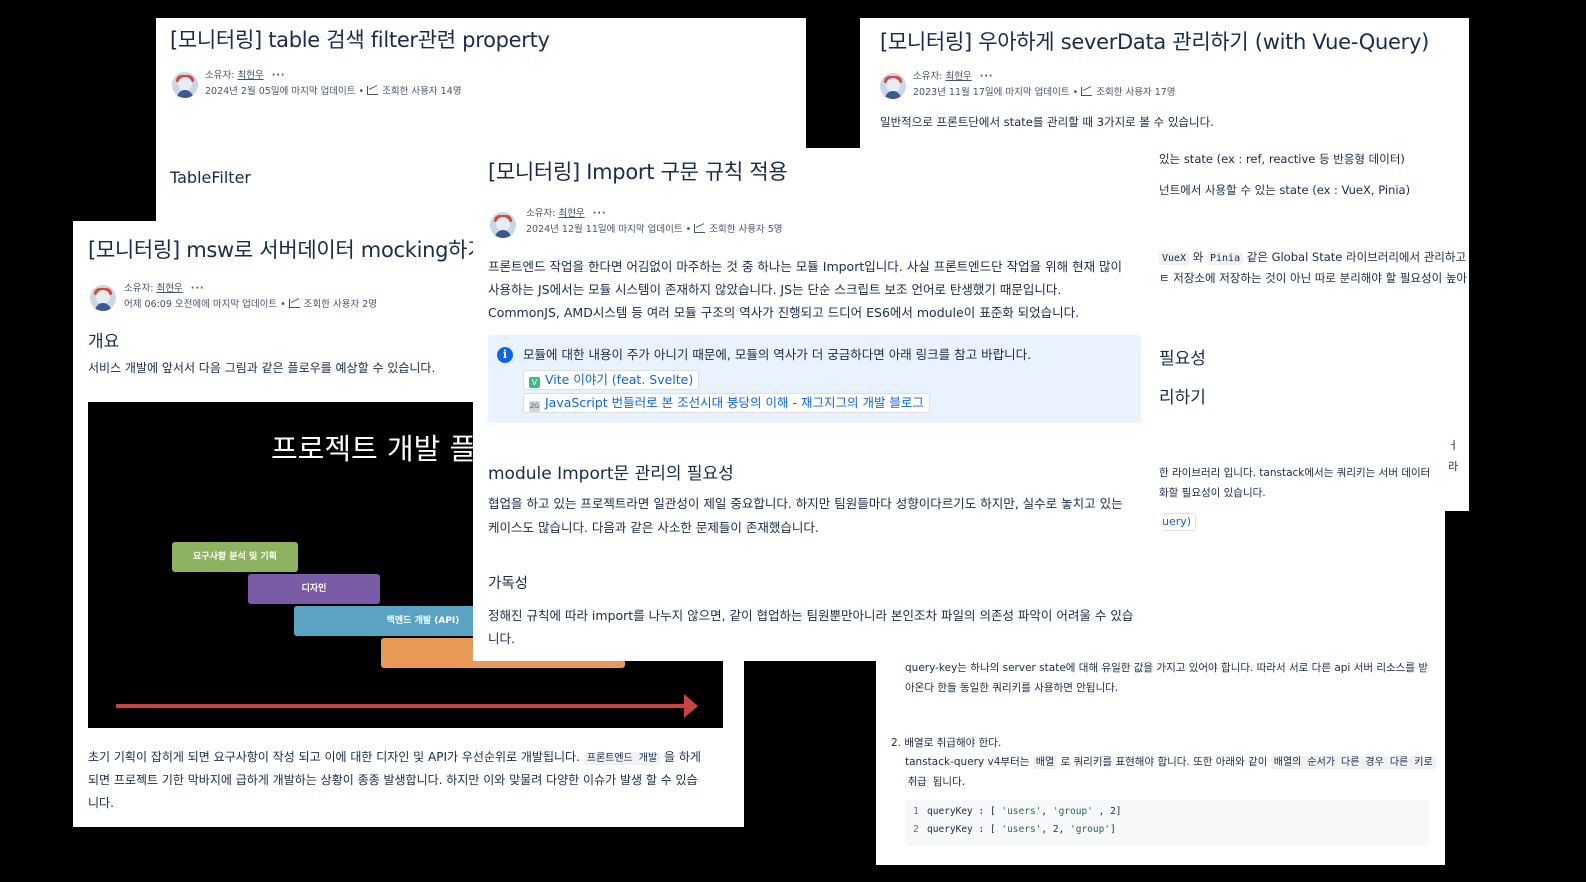  Describe the element at coordinates (916, 811) in the screenshot. I see `line-number: 1` at that location.